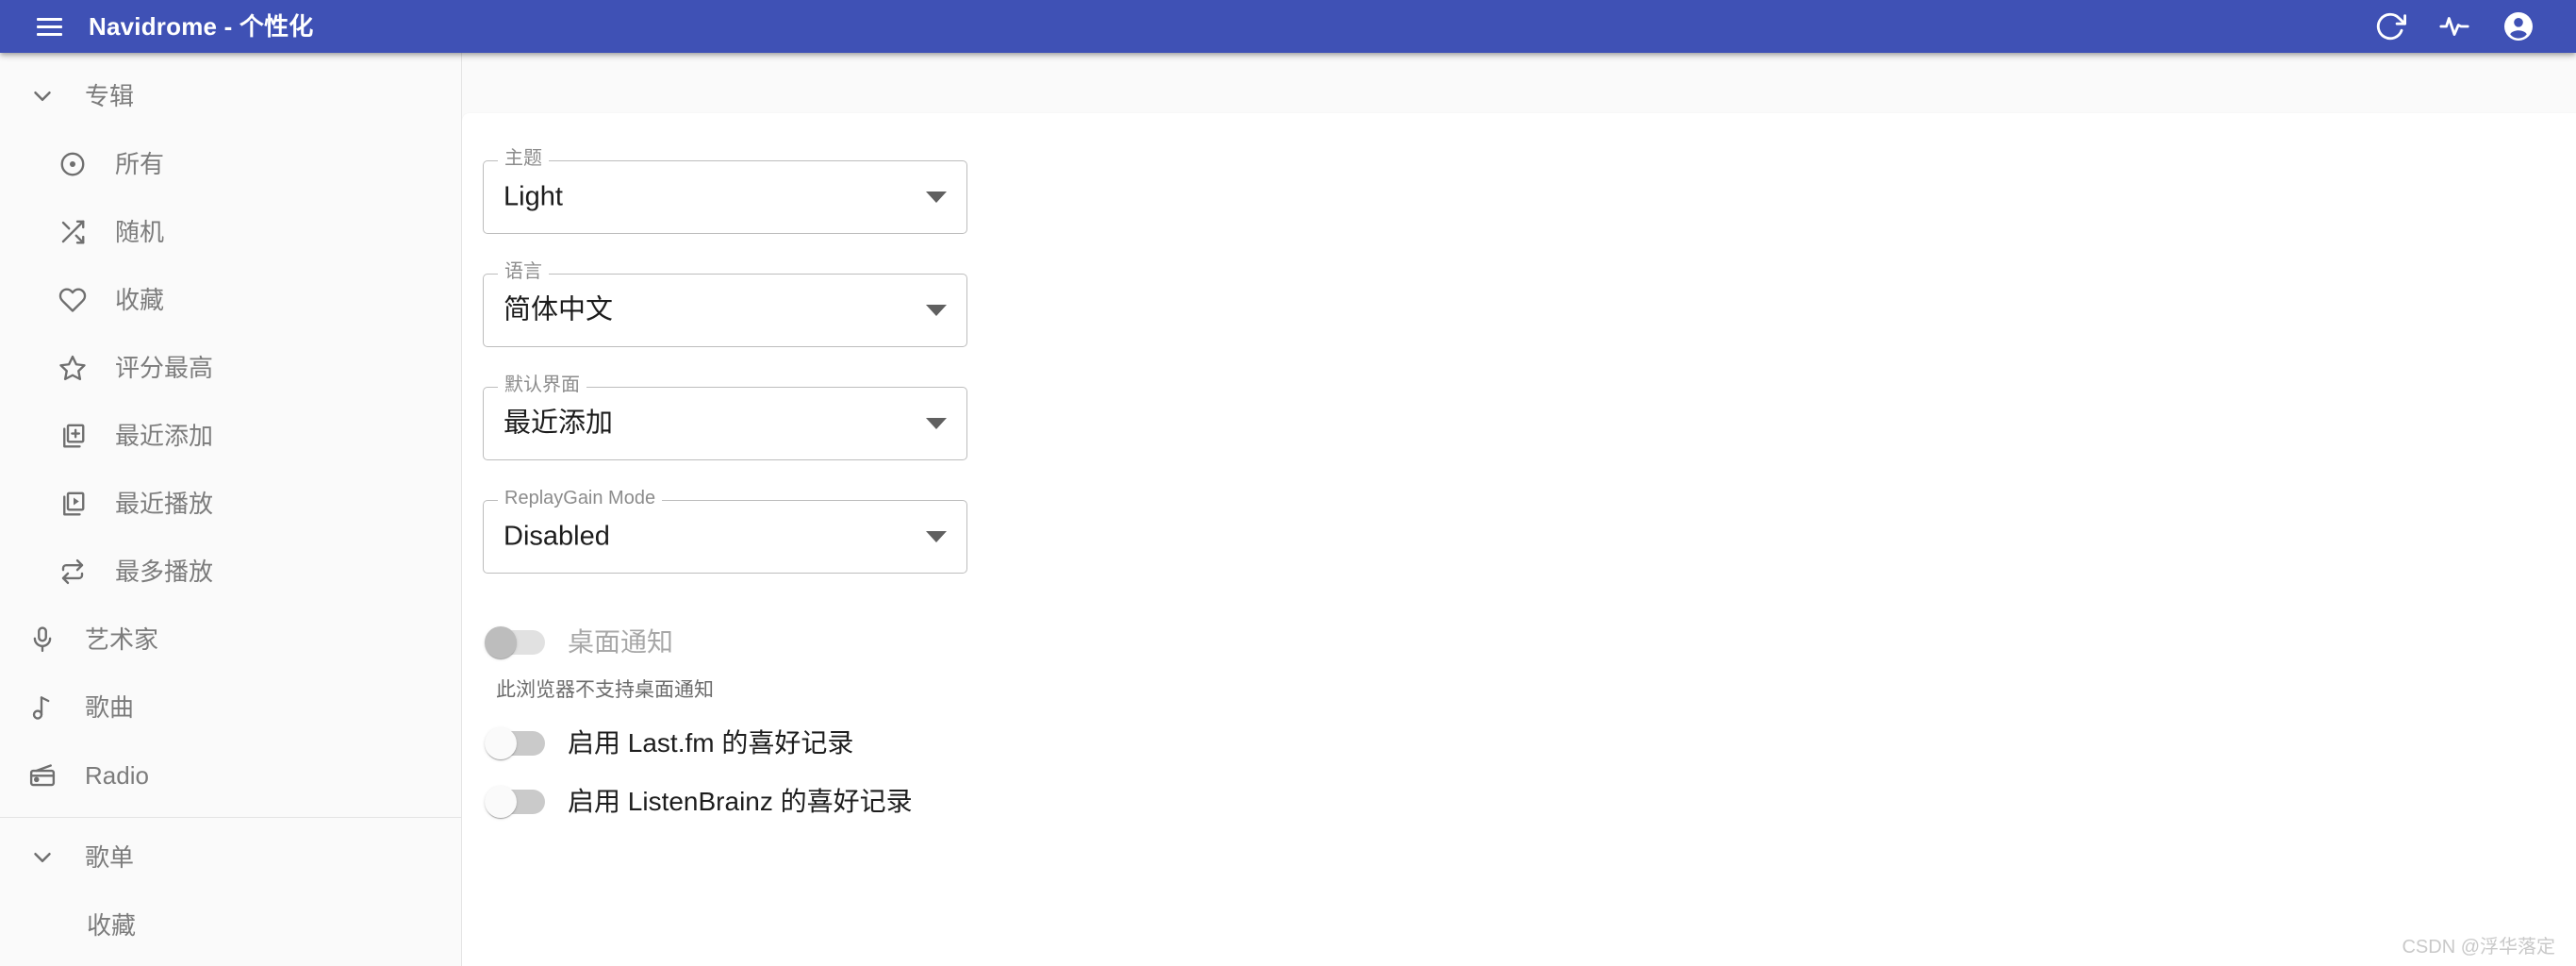 The height and width of the screenshot is (966, 2576). I want to click on theme-select: 主题 Light, so click(725, 191).